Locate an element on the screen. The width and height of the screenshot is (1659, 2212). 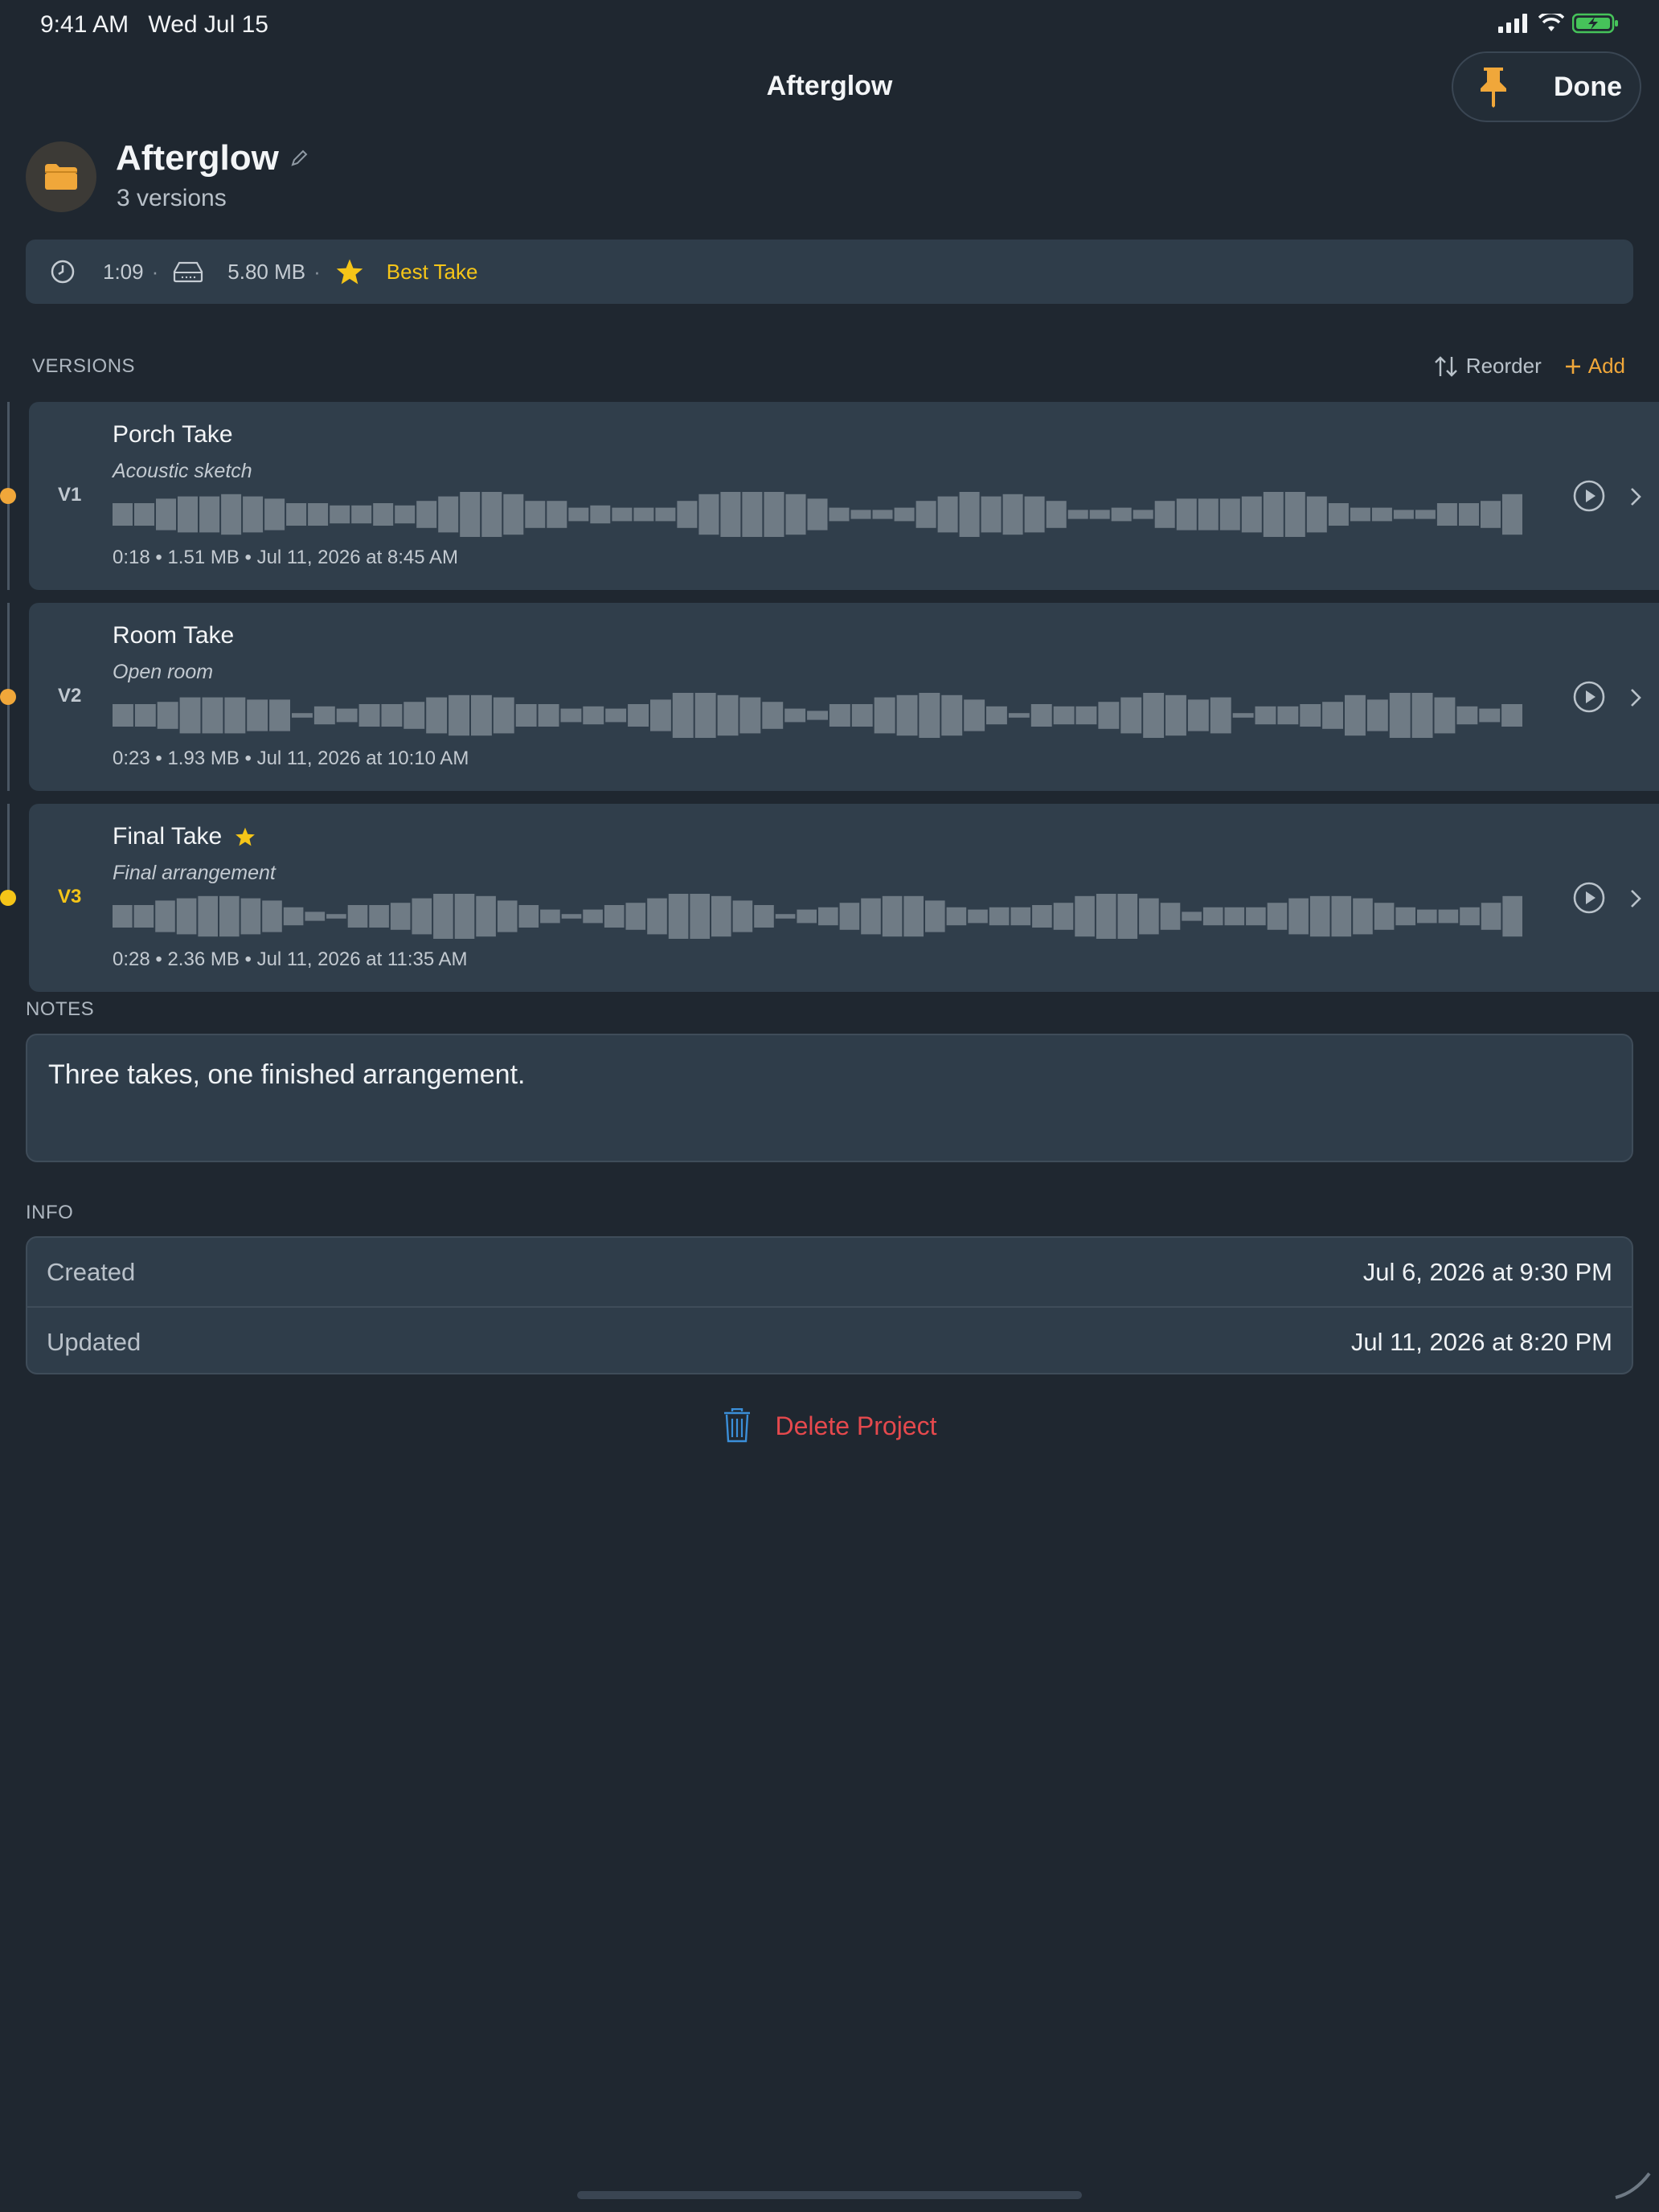
pin-button is located at coordinates (1493, 87).